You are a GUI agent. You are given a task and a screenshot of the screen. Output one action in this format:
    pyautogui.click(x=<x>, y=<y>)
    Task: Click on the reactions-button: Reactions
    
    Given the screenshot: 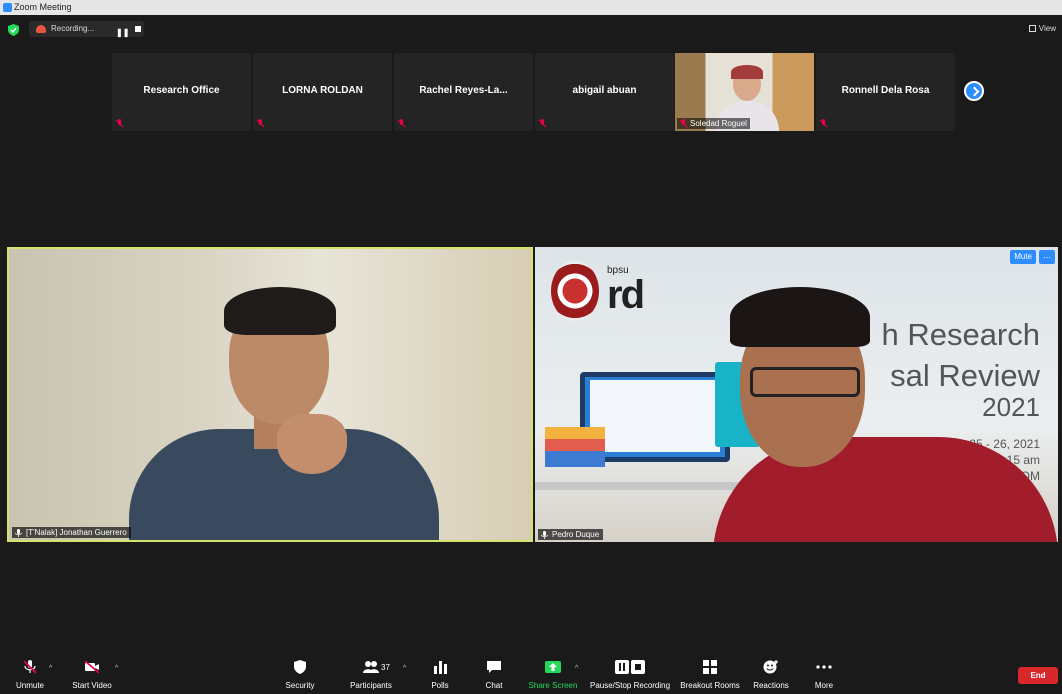 What is the action you would take?
    pyautogui.click(x=771, y=673)
    